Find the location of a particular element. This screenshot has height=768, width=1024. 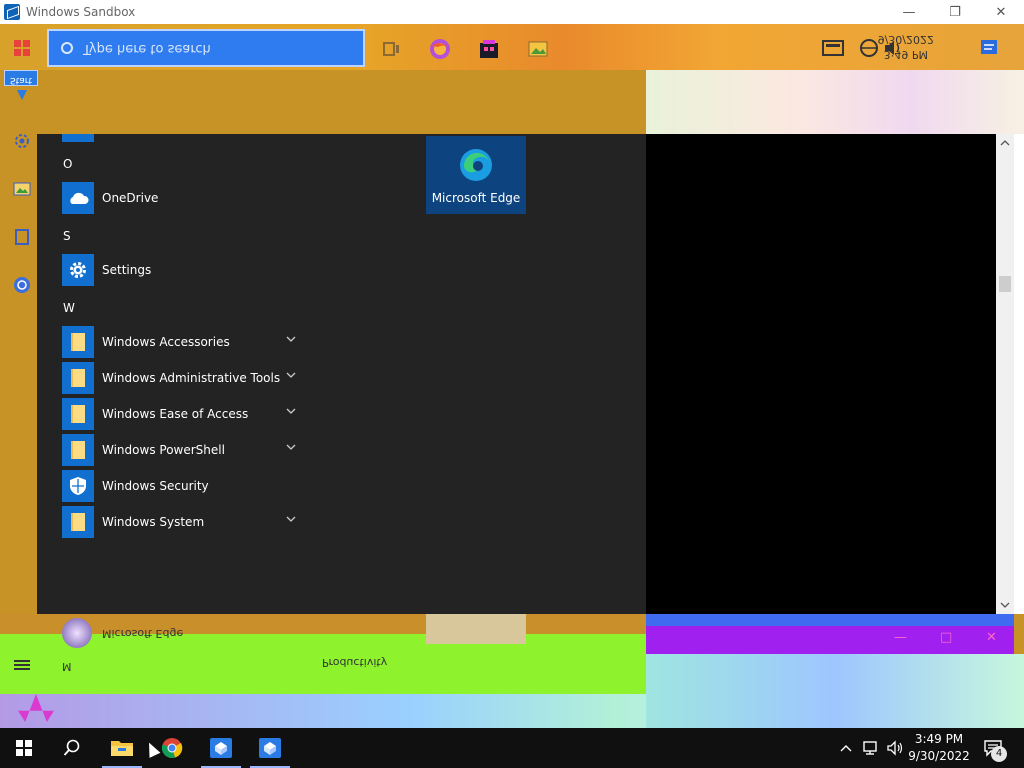

onedrive-tile is located at coordinates (78, 198).